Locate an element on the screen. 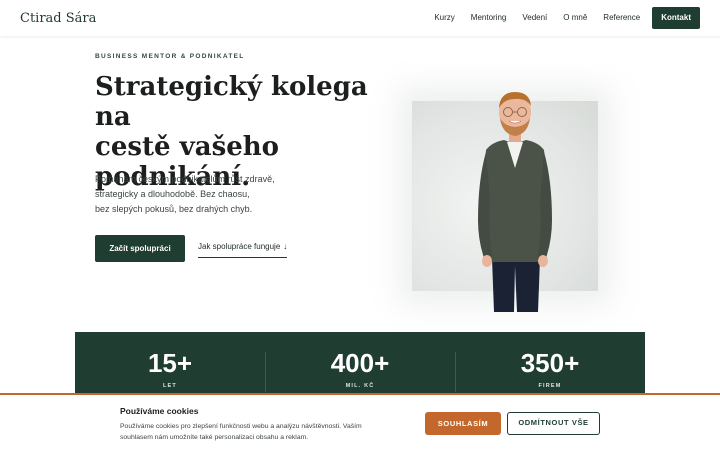  portrait-photo is located at coordinates (515, 202).